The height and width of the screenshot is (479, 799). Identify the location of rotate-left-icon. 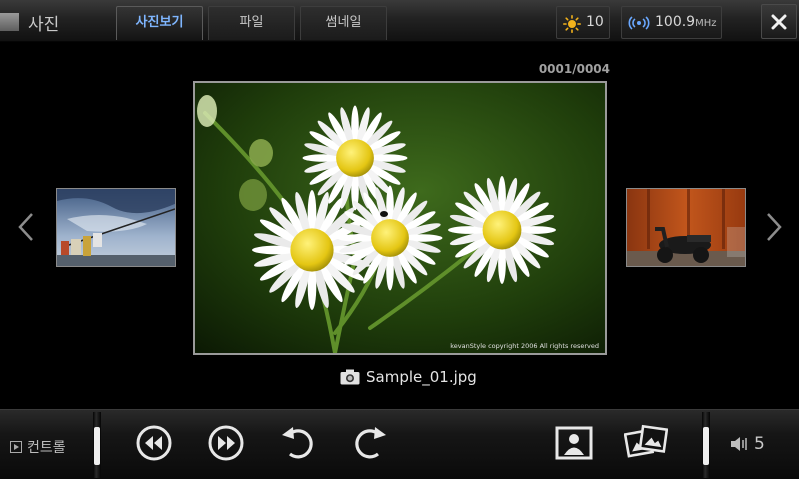
(297, 443).